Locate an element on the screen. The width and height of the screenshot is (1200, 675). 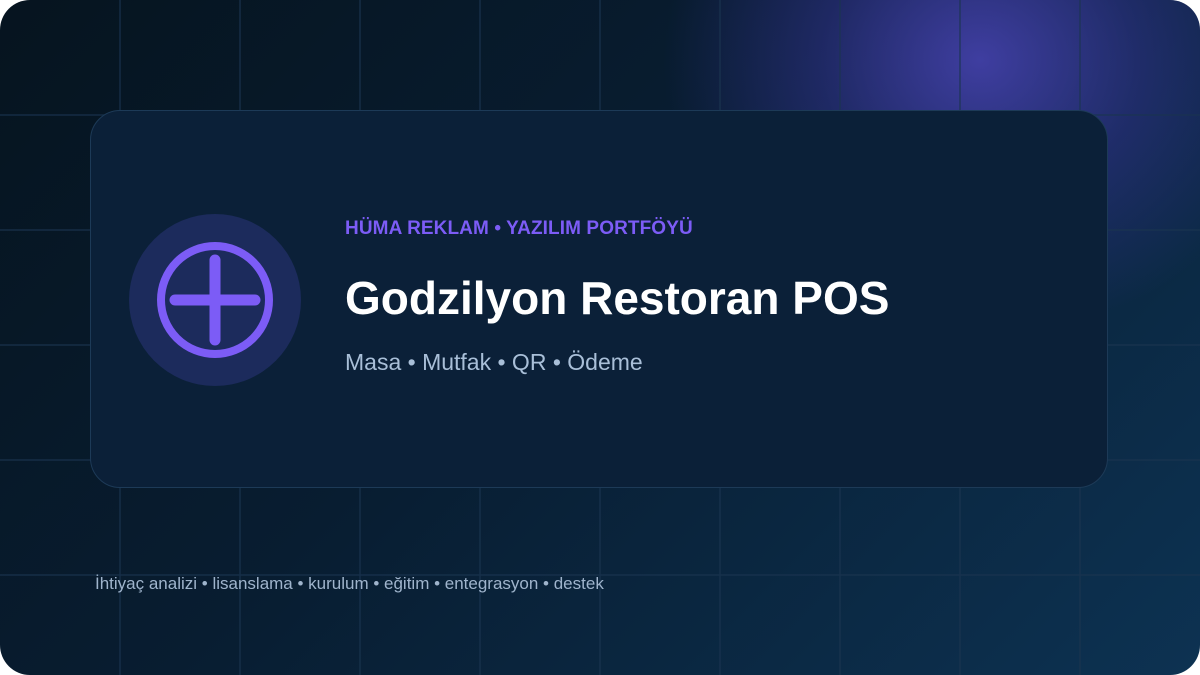
icon-badge is located at coordinates (215, 300).